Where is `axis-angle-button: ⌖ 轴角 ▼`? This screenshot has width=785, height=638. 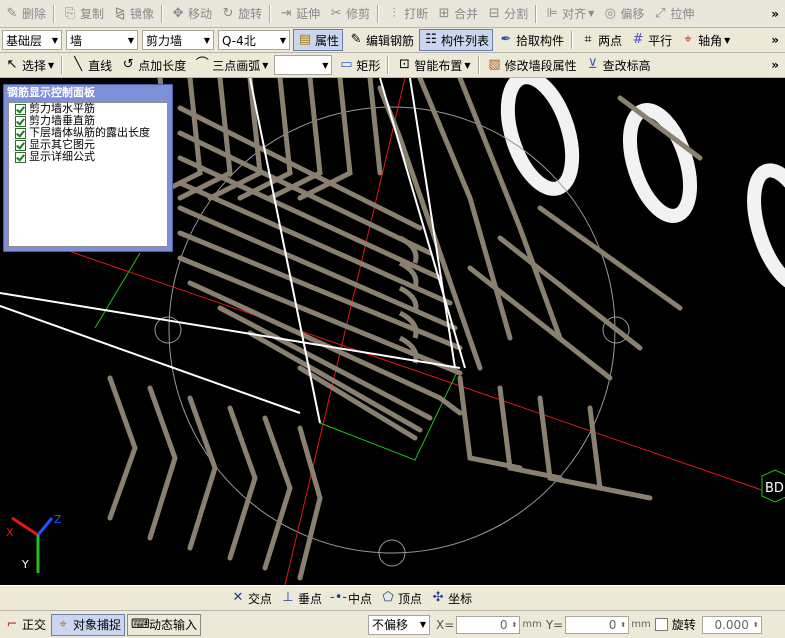
axis-angle-button: ⌖ 轴角 ▼ is located at coordinates (705, 40).